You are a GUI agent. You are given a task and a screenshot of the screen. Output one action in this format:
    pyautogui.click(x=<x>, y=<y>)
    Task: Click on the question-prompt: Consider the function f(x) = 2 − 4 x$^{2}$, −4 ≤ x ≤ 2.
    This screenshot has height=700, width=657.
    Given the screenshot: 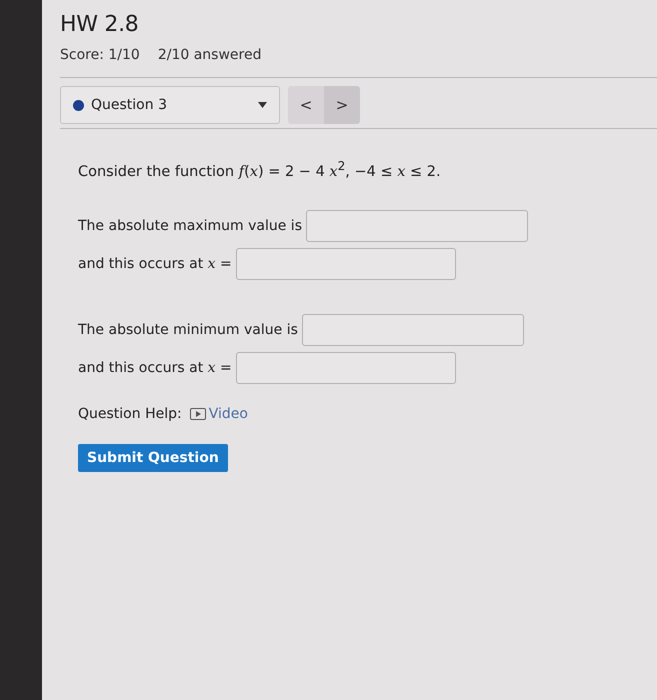 What is the action you would take?
    pyautogui.click(x=260, y=169)
    